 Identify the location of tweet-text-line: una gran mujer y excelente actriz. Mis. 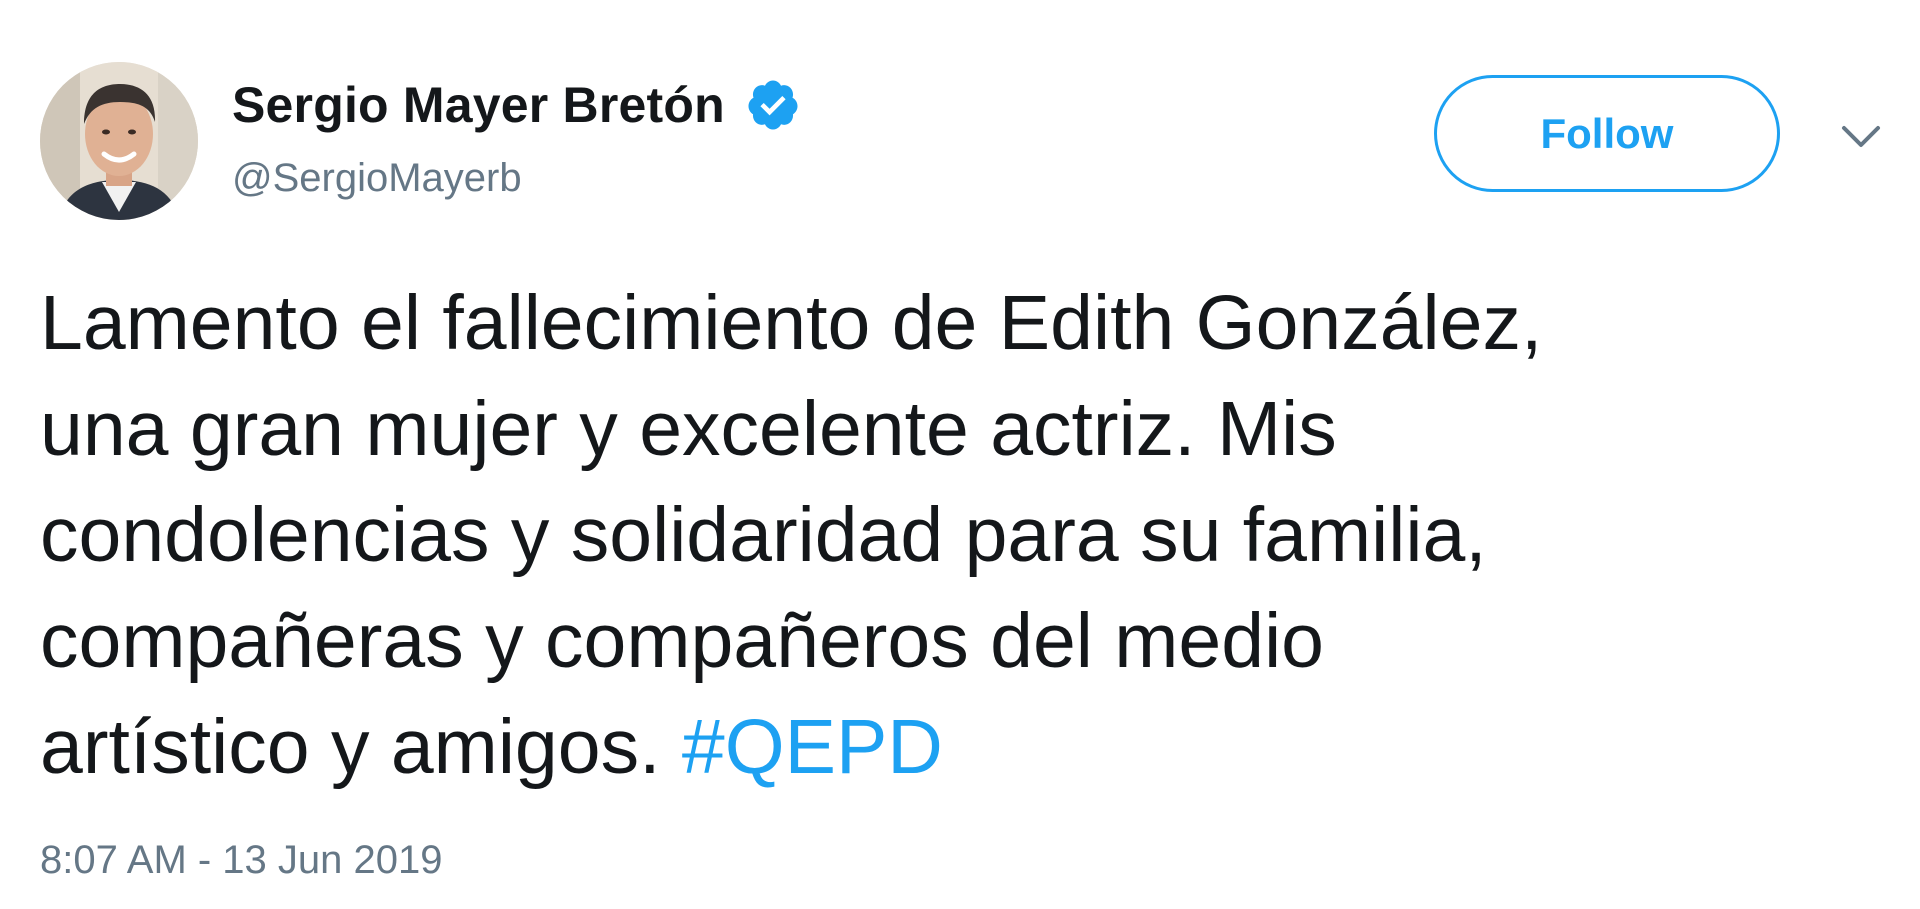
(688, 429).